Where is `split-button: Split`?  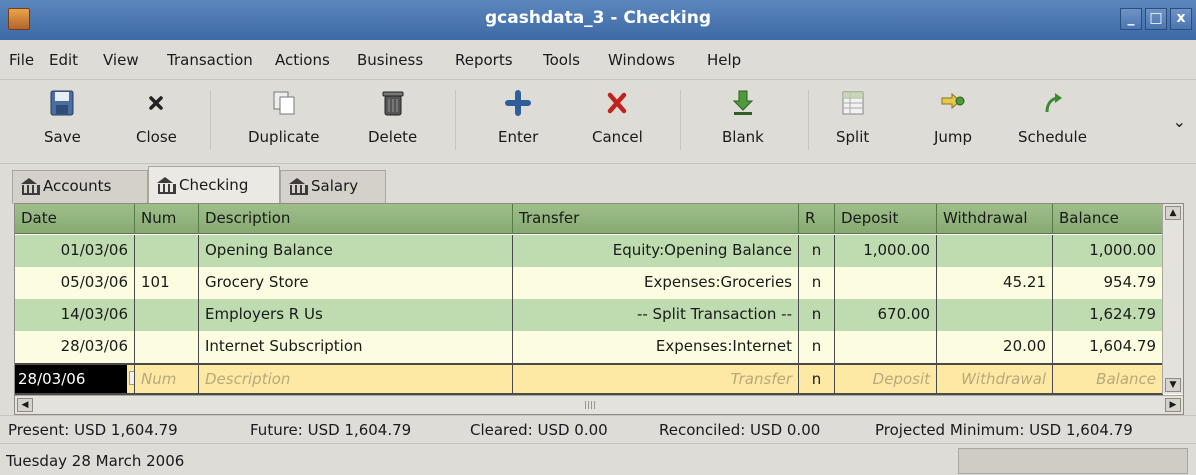
split-button: Split is located at coordinates (852, 117).